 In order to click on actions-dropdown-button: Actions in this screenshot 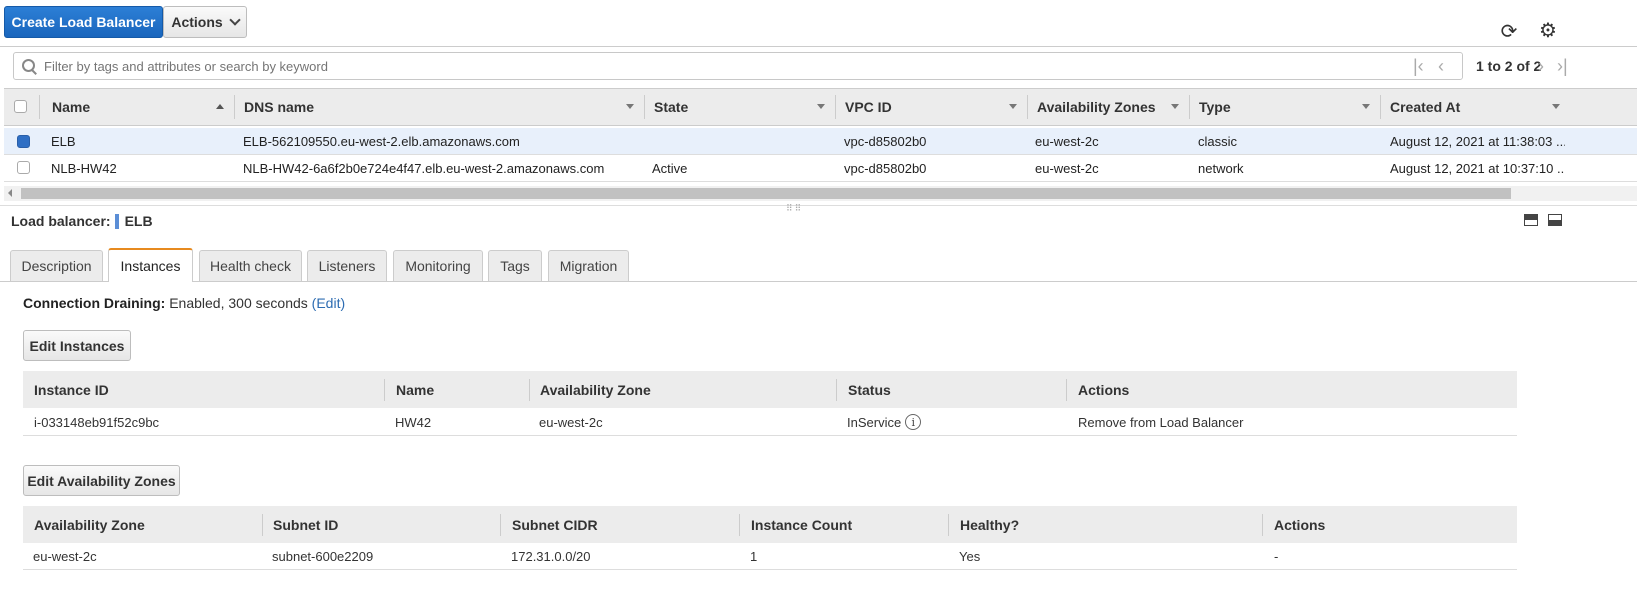, I will do `click(205, 22)`.